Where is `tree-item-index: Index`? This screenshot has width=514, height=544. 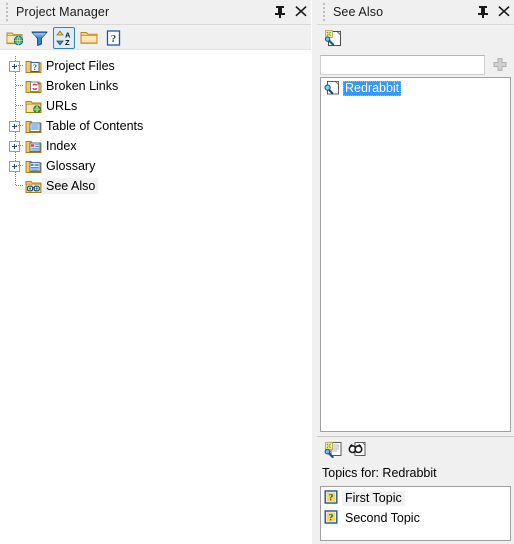 tree-item-index: Index is located at coordinates (159, 146).